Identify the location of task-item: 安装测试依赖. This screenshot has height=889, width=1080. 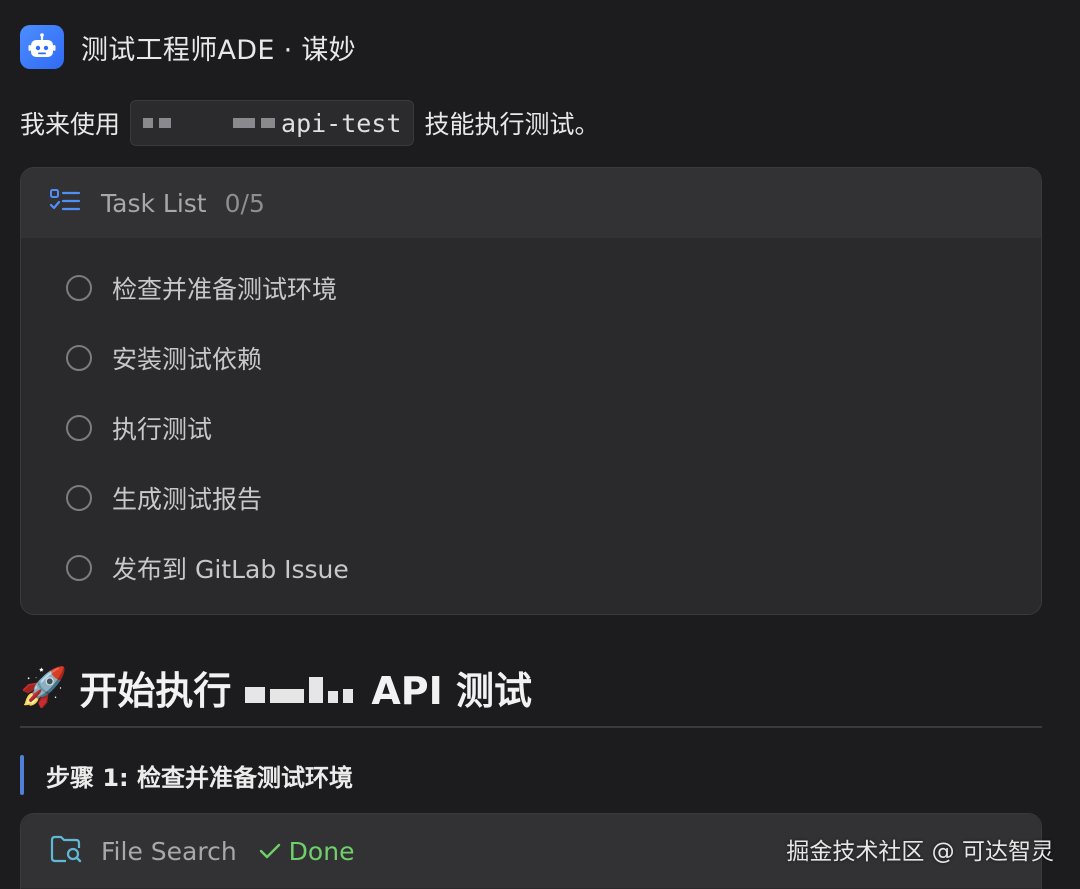
(531, 358).